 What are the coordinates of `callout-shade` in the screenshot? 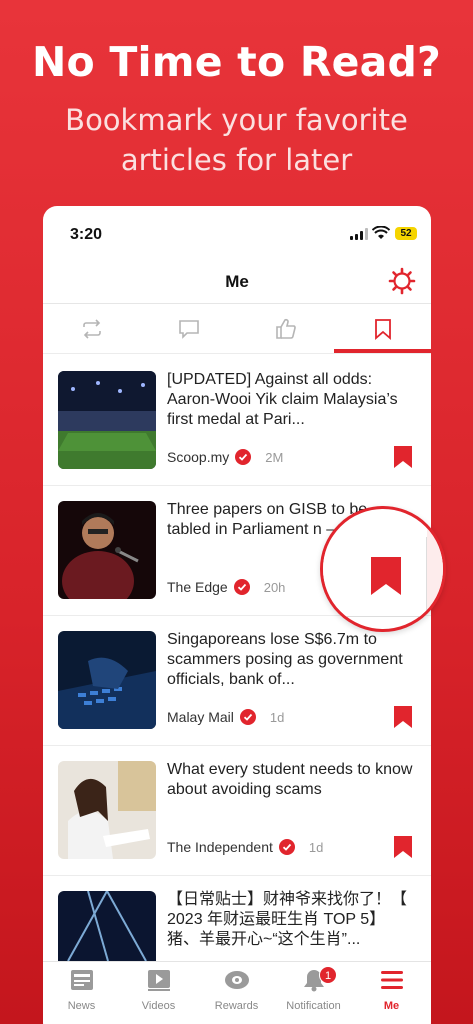 It's located at (435, 569).